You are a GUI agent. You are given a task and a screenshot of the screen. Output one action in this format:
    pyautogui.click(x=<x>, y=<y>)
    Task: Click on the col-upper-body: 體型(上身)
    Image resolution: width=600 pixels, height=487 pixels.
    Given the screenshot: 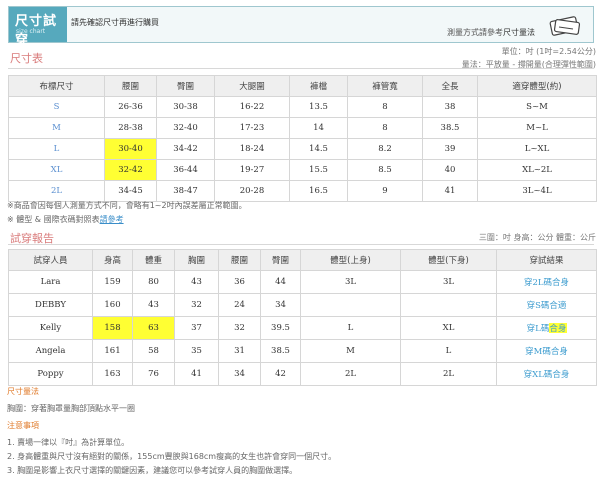 What is the action you would take?
    pyautogui.click(x=350, y=260)
    